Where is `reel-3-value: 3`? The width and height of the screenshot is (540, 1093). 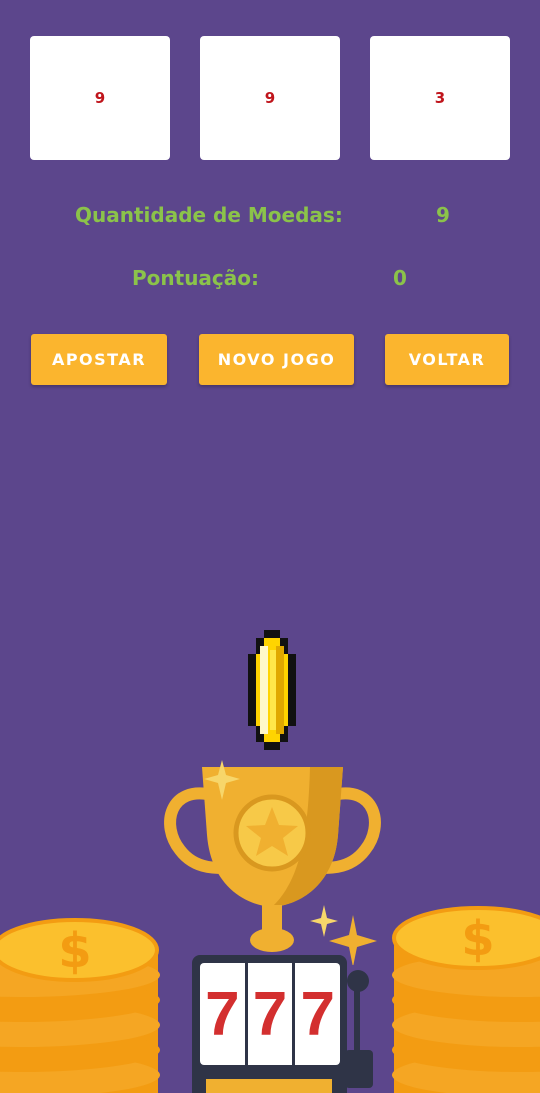 reel-3-value: 3 is located at coordinates (440, 98).